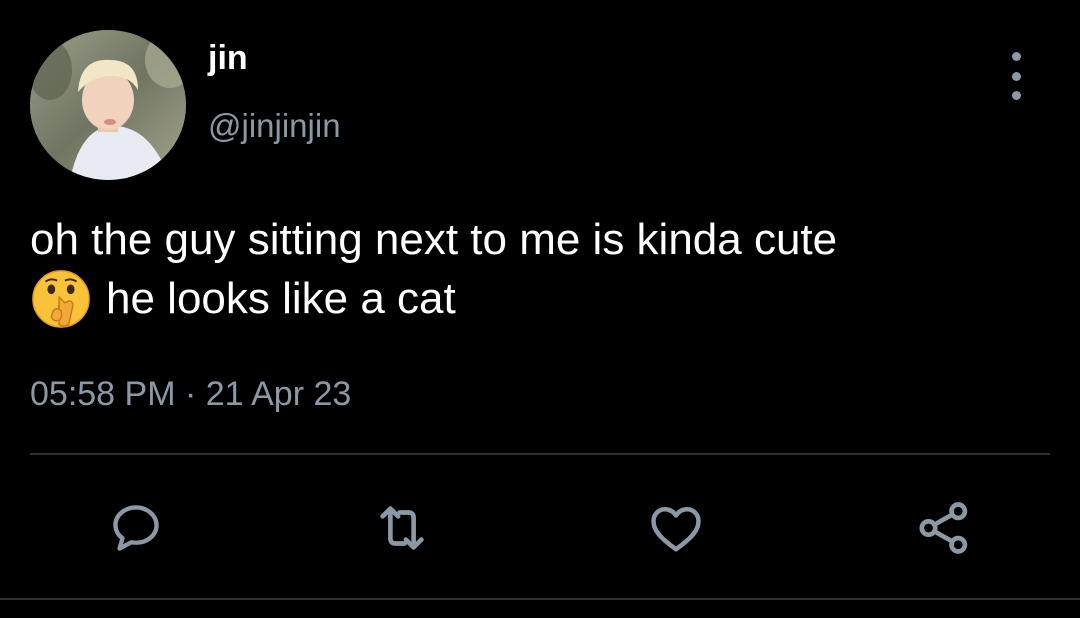 This screenshot has width=1080, height=618. I want to click on retweet-icon, so click(402, 528).